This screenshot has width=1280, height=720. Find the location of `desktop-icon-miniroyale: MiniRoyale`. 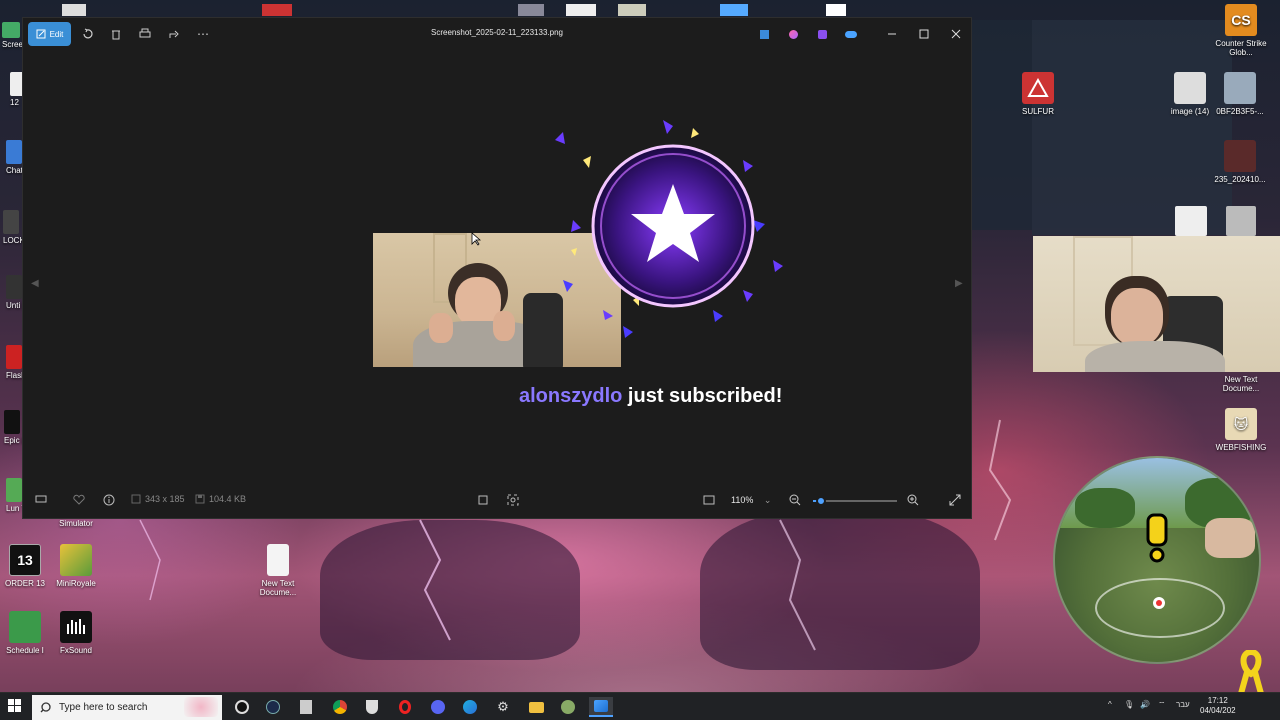

desktop-icon-miniroyale: MiniRoyale is located at coordinates (76, 566).